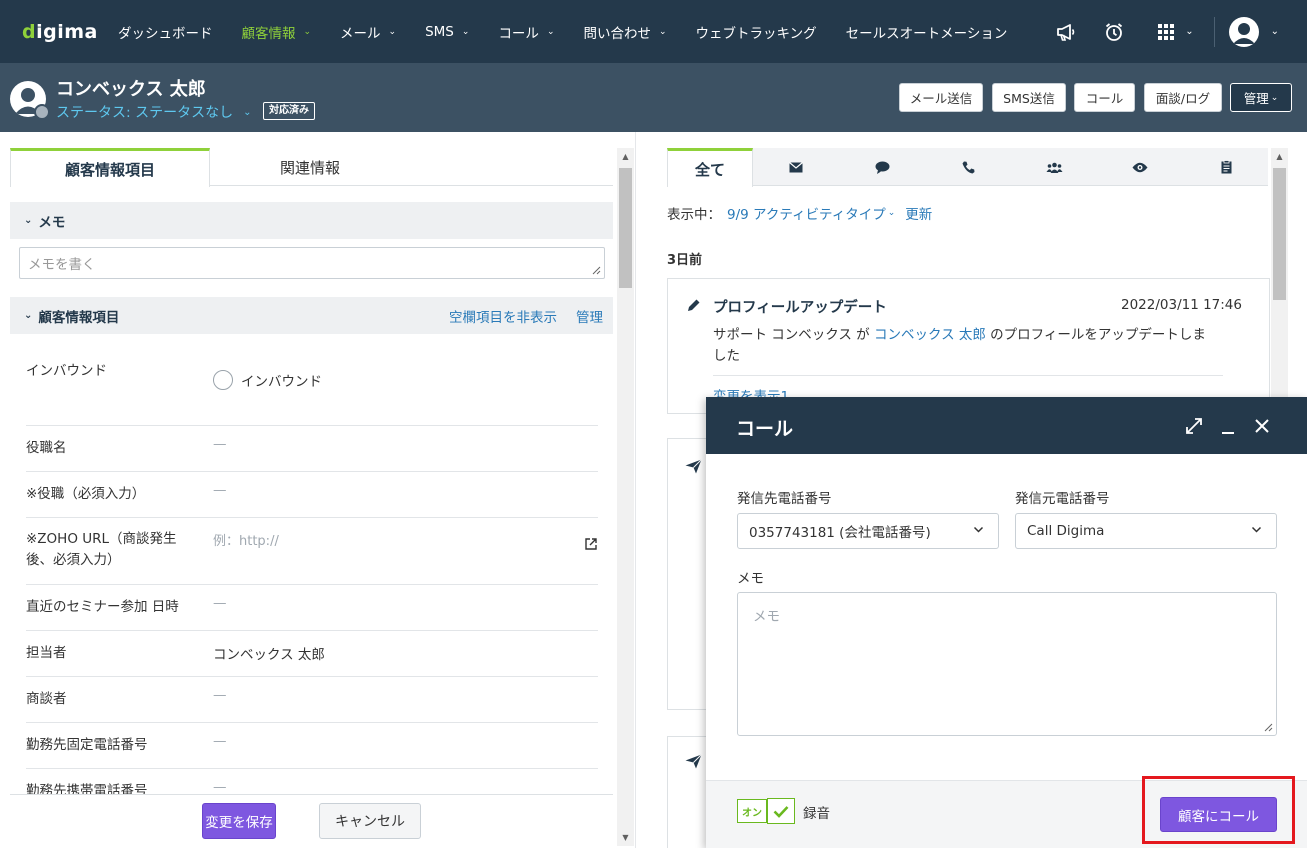 This screenshot has width=1307, height=848. Describe the element at coordinates (1104, 97) in the screenshot. I see `call-button: コール` at that location.